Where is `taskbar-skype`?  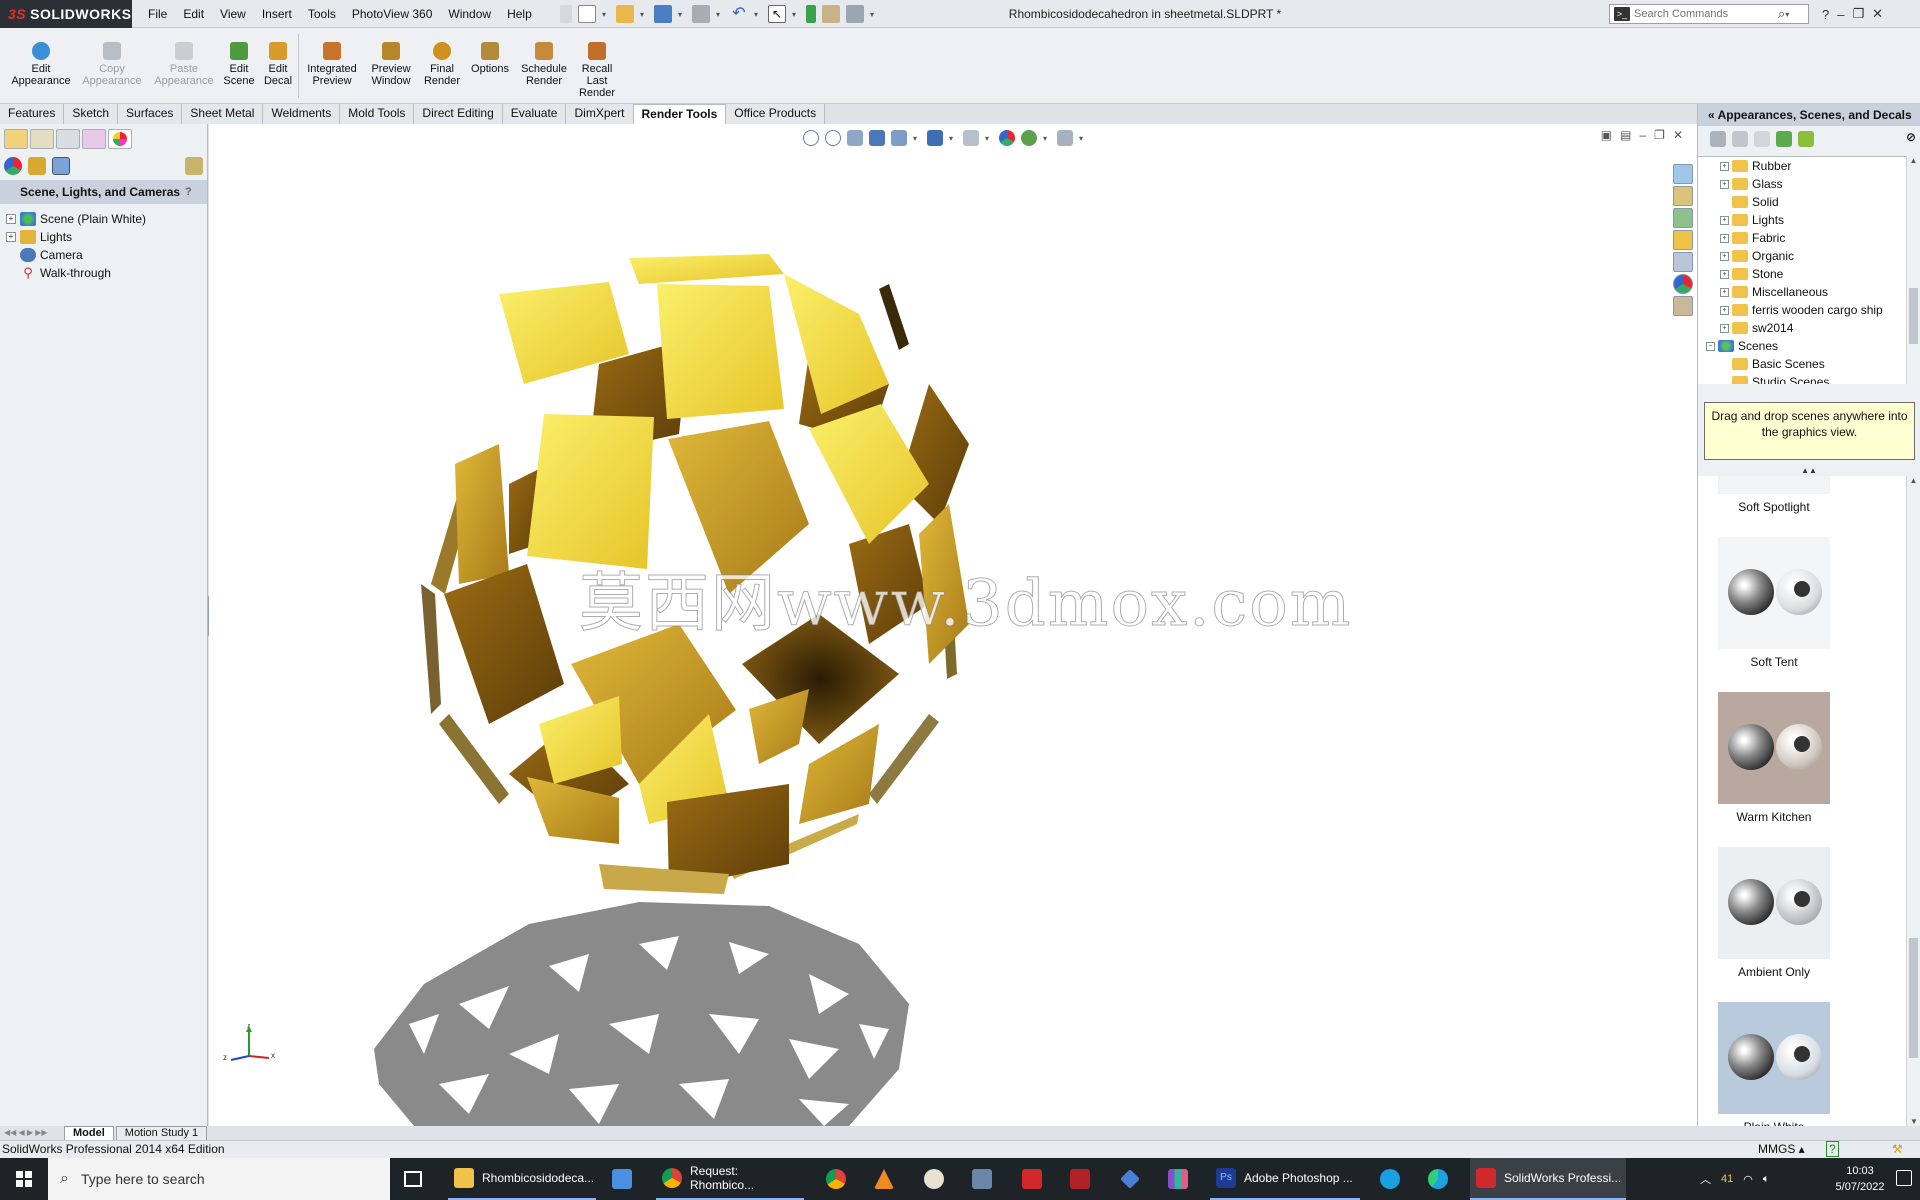 taskbar-skype is located at coordinates (1392, 1179).